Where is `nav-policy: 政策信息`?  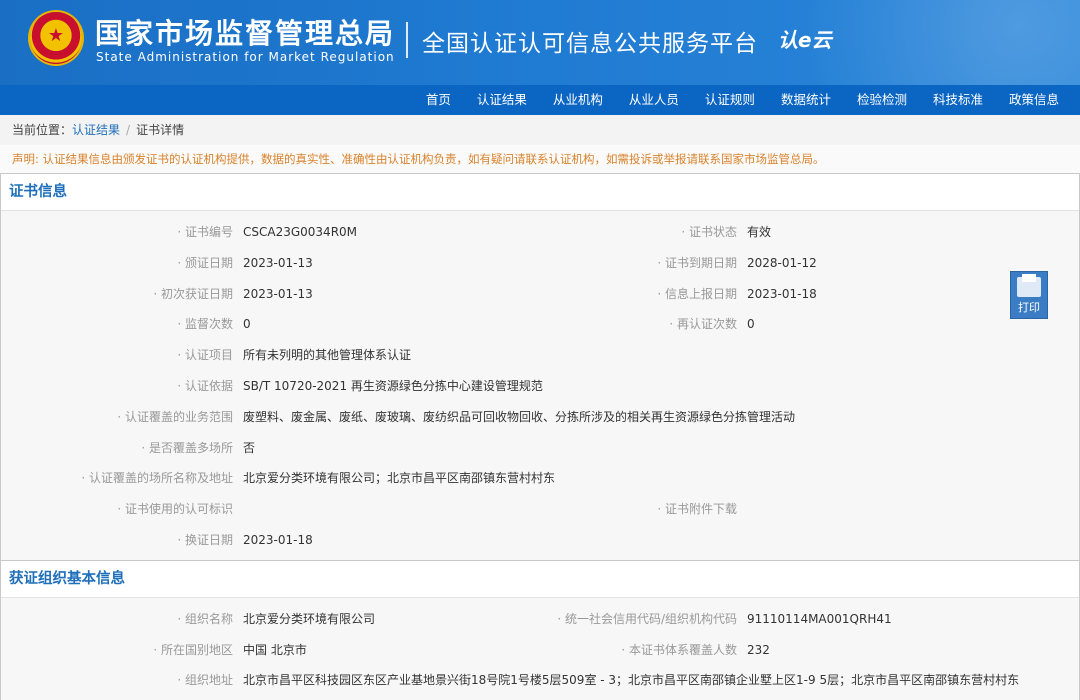
nav-policy: 政策信息 is located at coordinates (1034, 100).